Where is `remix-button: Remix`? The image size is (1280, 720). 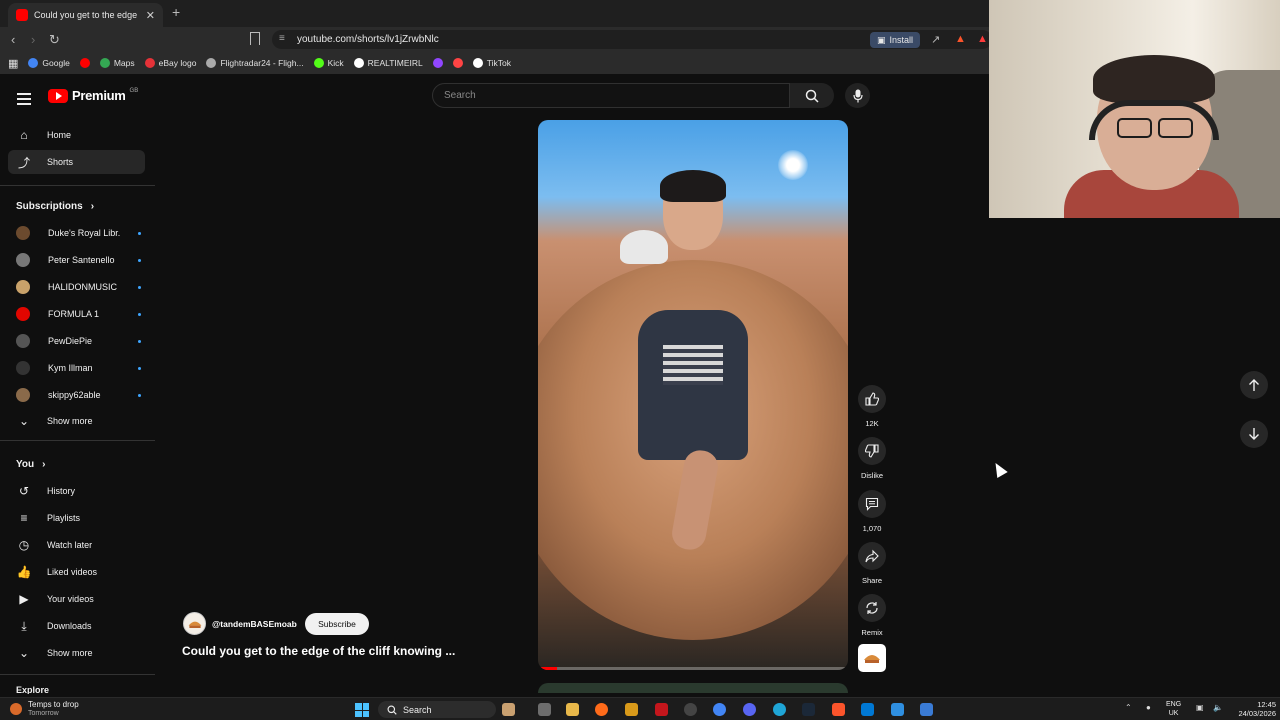 remix-button: Remix is located at coordinates (872, 615).